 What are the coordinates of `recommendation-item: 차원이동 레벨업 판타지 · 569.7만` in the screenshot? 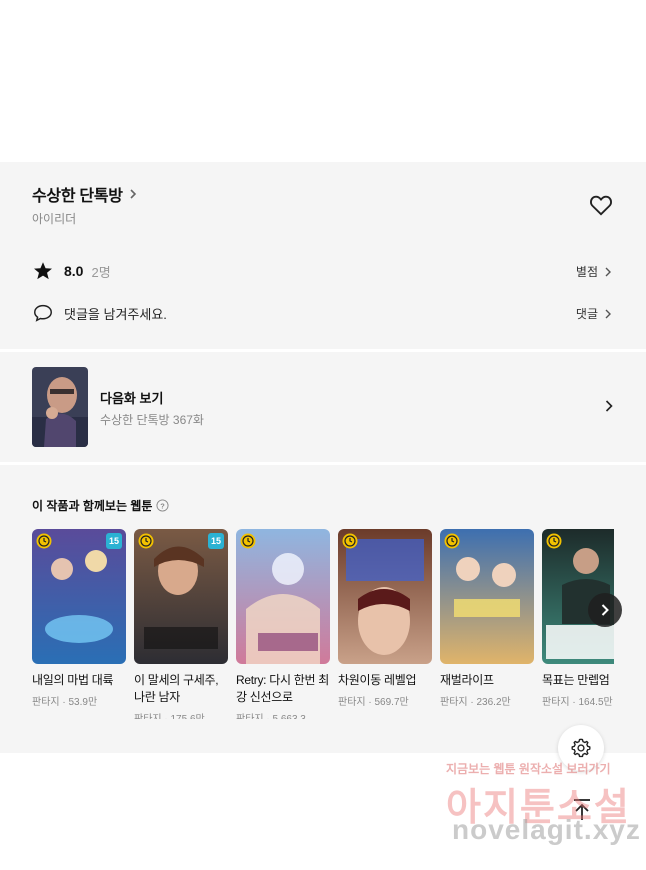 It's located at (385, 618).